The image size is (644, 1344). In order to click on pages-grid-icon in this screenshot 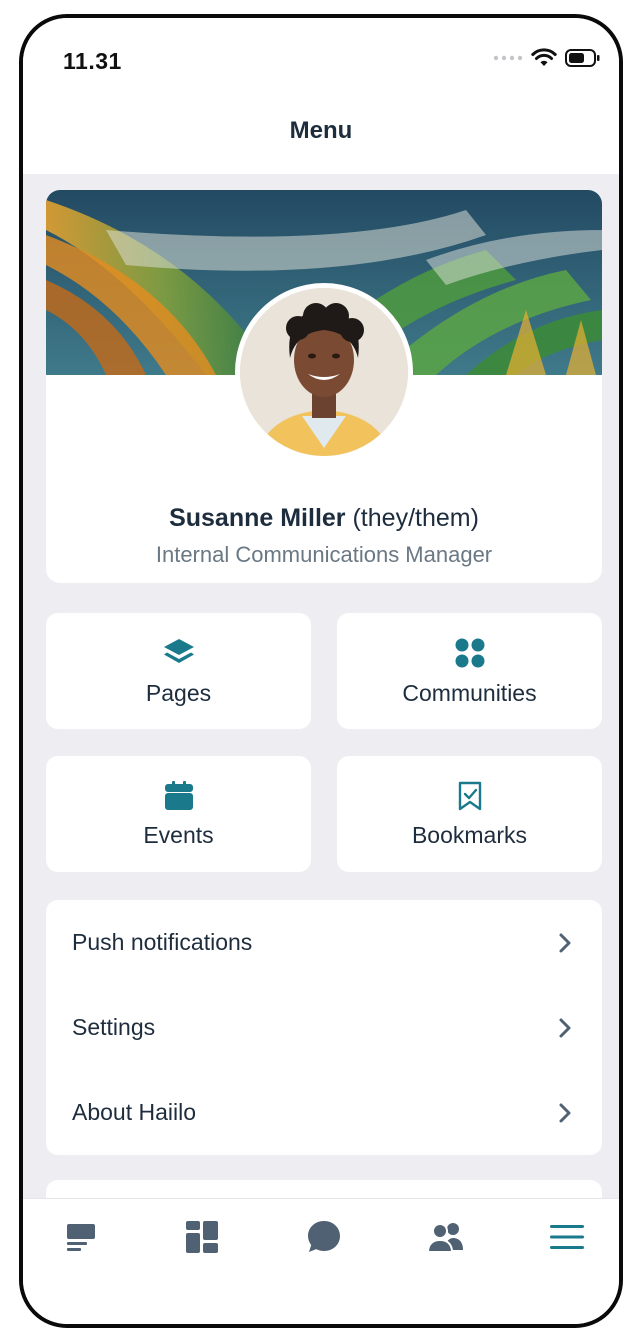, I will do `click(202, 1237)`.